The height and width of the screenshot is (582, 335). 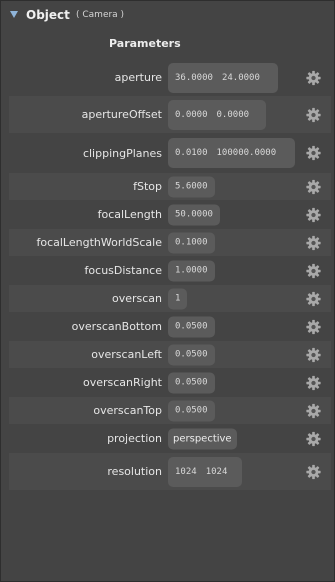 I want to click on parameter-row: focusDistance 1.0000, so click(x=170, y=270).